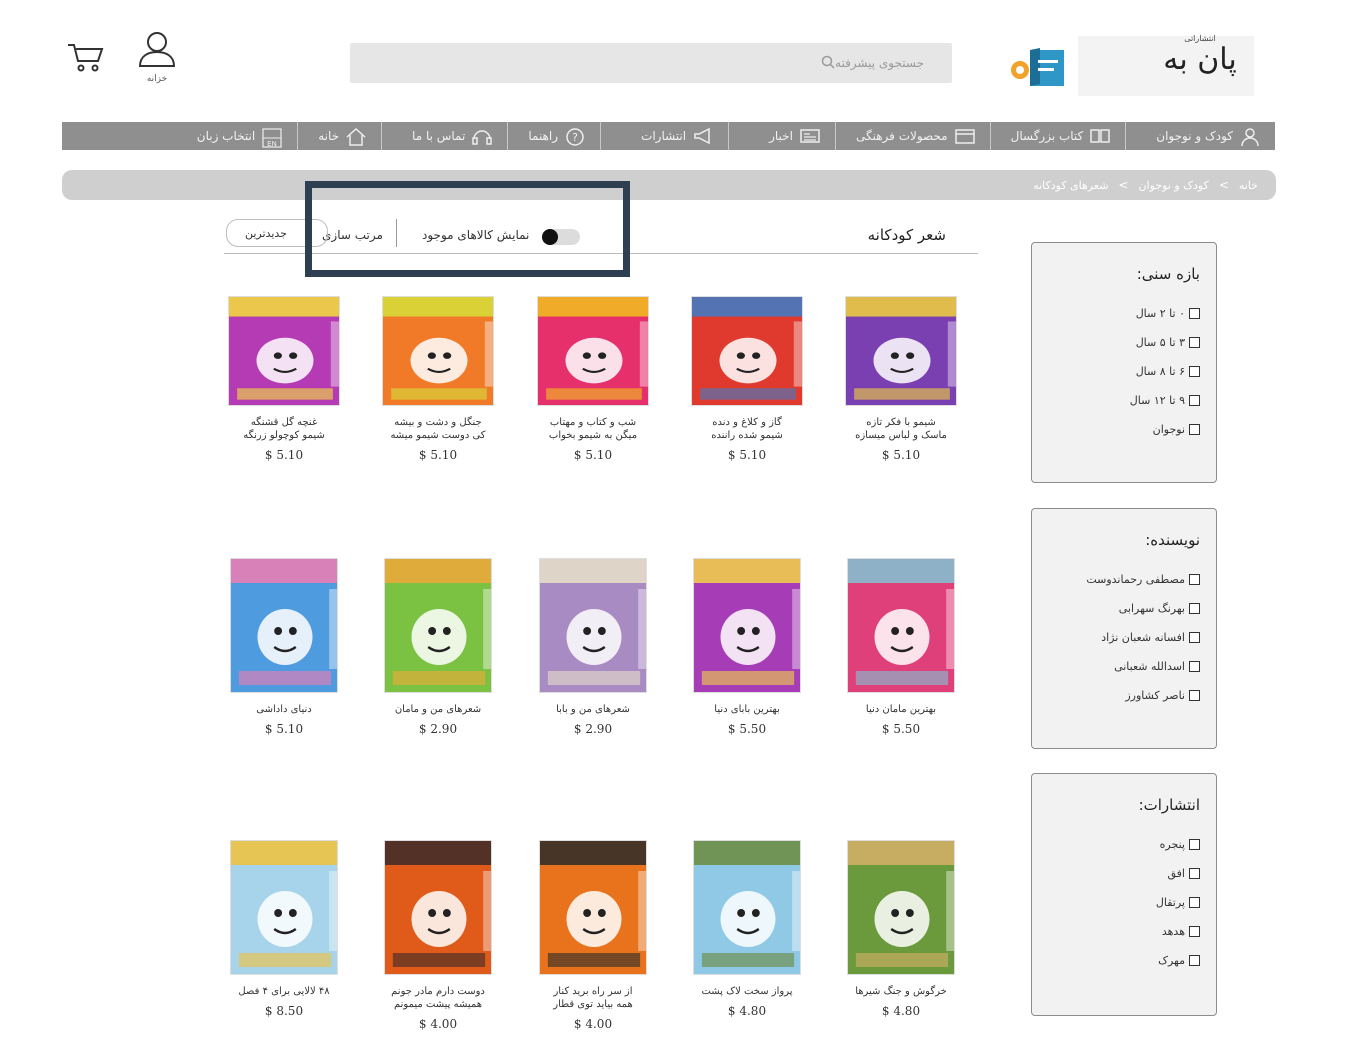 This screenshot has height=1061, width=1370. What do you see at coordinates (901, 709) in the screenshot?
I see `product-name: بهترین مامان دنیا` at bounding box center [901, 709].